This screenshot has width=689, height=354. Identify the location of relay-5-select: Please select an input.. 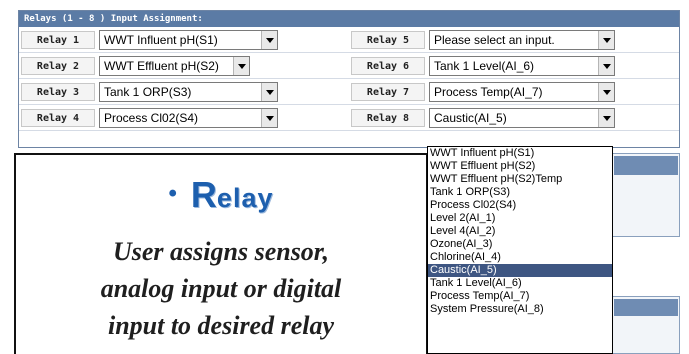
(522, 40).